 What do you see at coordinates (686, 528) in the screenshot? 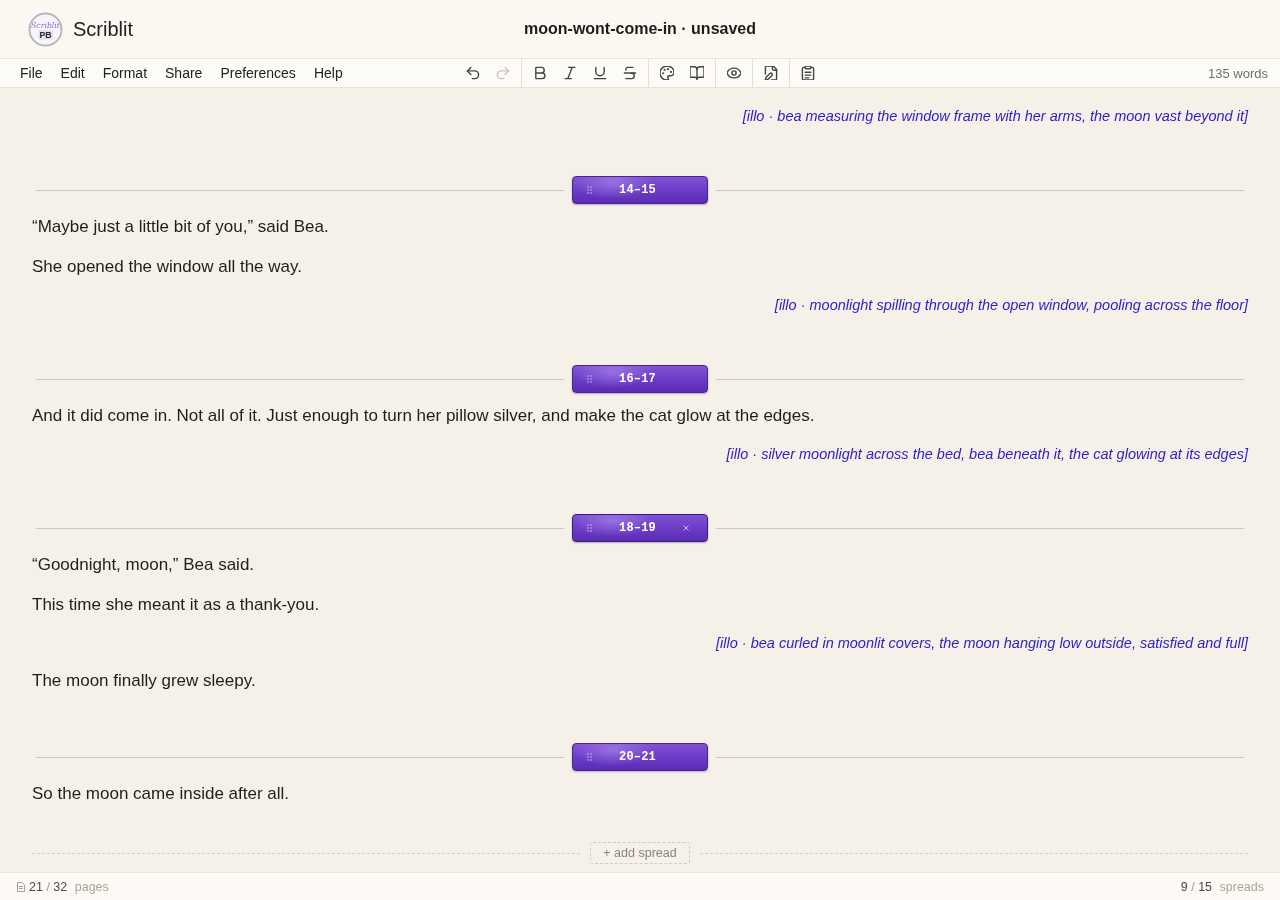
I see `close-icon` at bounding box center [686, 528].